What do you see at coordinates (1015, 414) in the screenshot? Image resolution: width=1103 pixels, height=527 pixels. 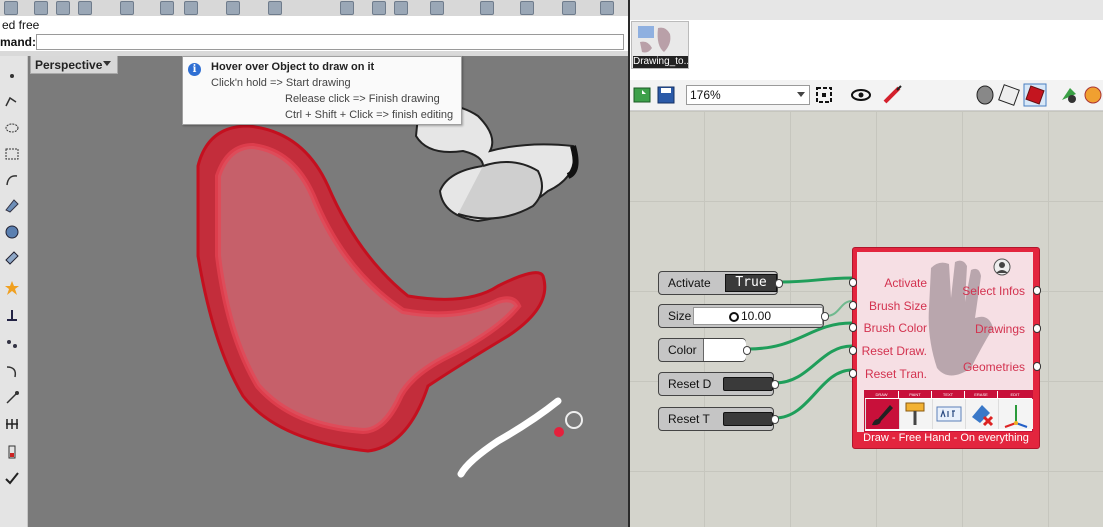 I see `edit-tool-button` at bounding box center [1015, 414].